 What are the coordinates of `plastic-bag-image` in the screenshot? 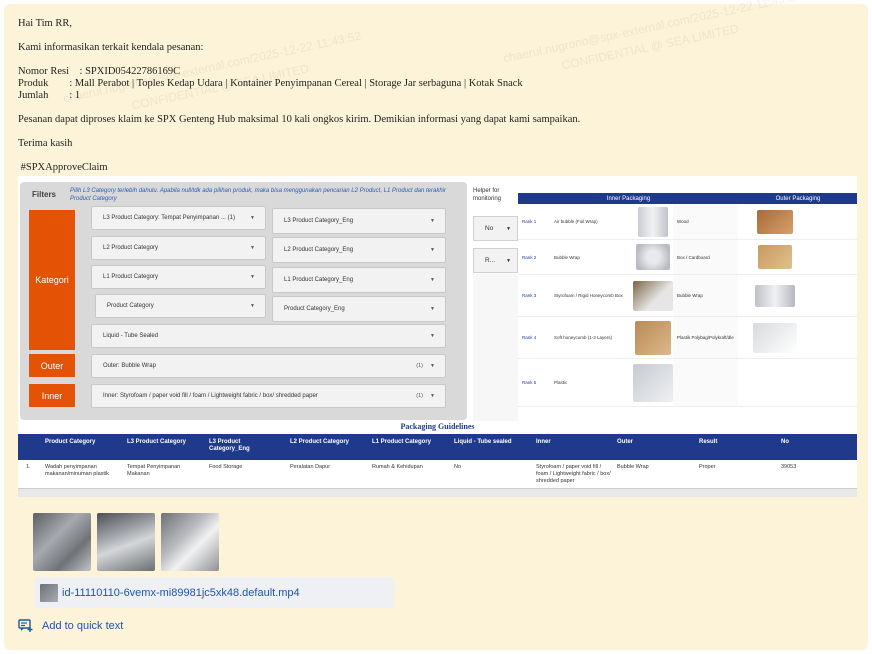 It's located at (652, 382).